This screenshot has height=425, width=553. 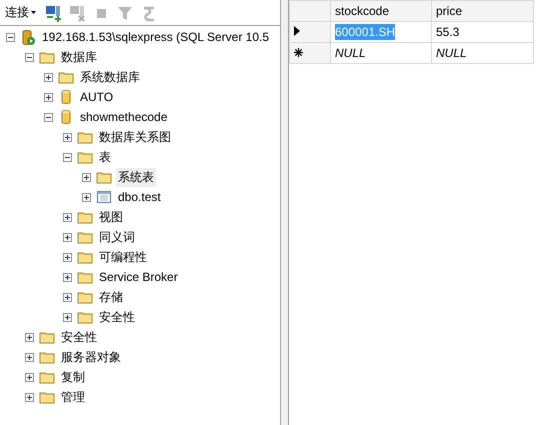 I want to click on tree-item: 系统表, so click(x=136, y=177).